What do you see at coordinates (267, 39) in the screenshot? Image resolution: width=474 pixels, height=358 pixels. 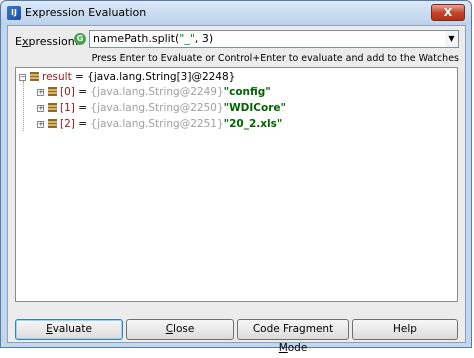 I see `expression-input: namePath.split("_", 3)` at bounding box center [267, 39].